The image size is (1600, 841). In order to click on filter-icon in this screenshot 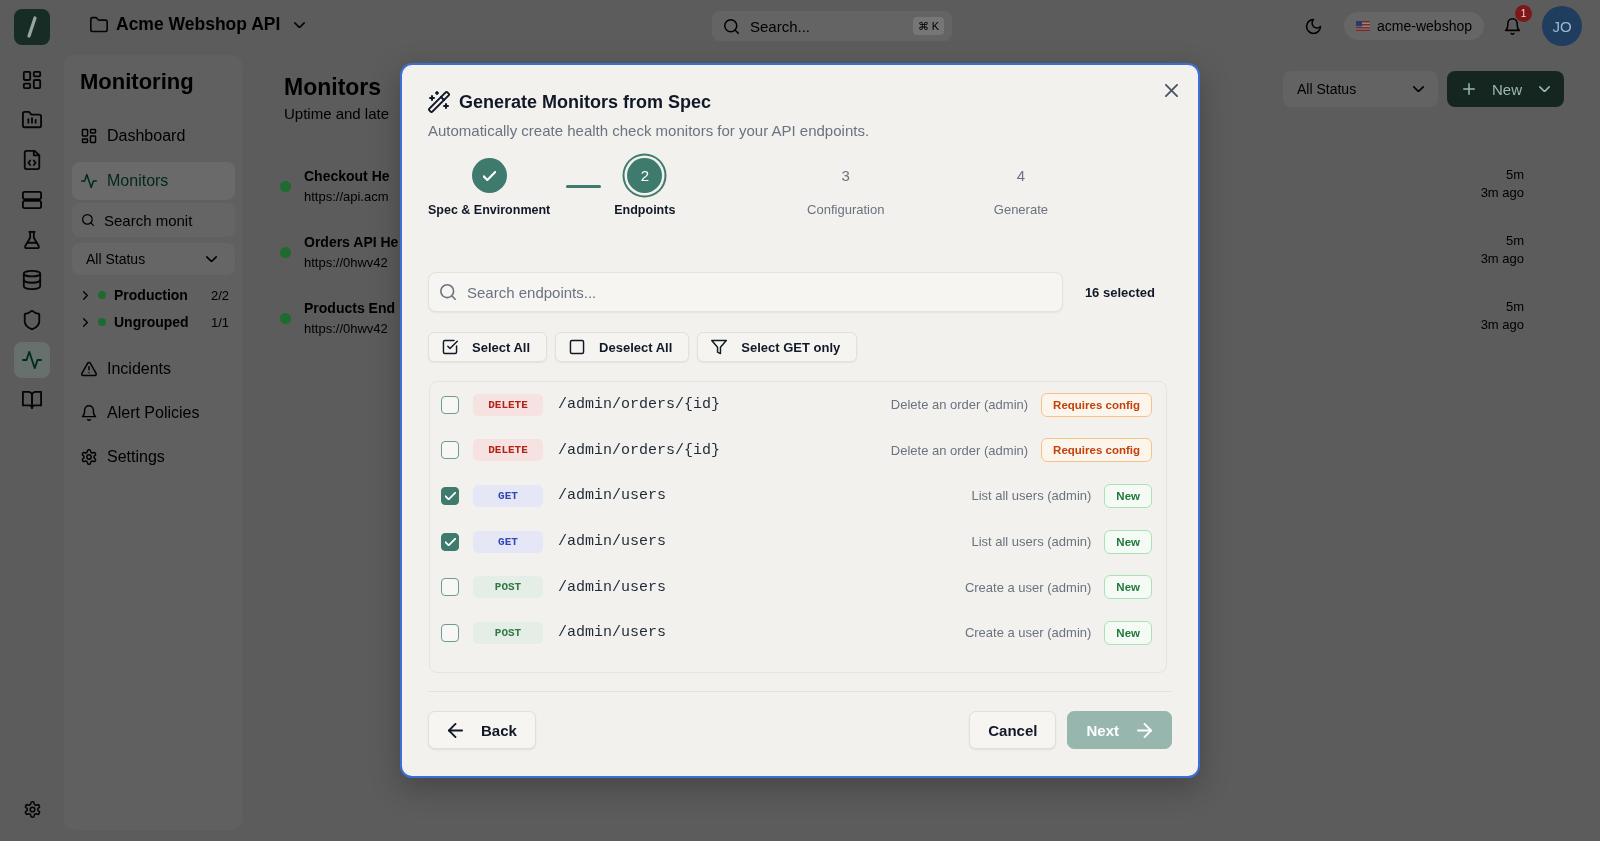, I will do `click(719, 347)`.